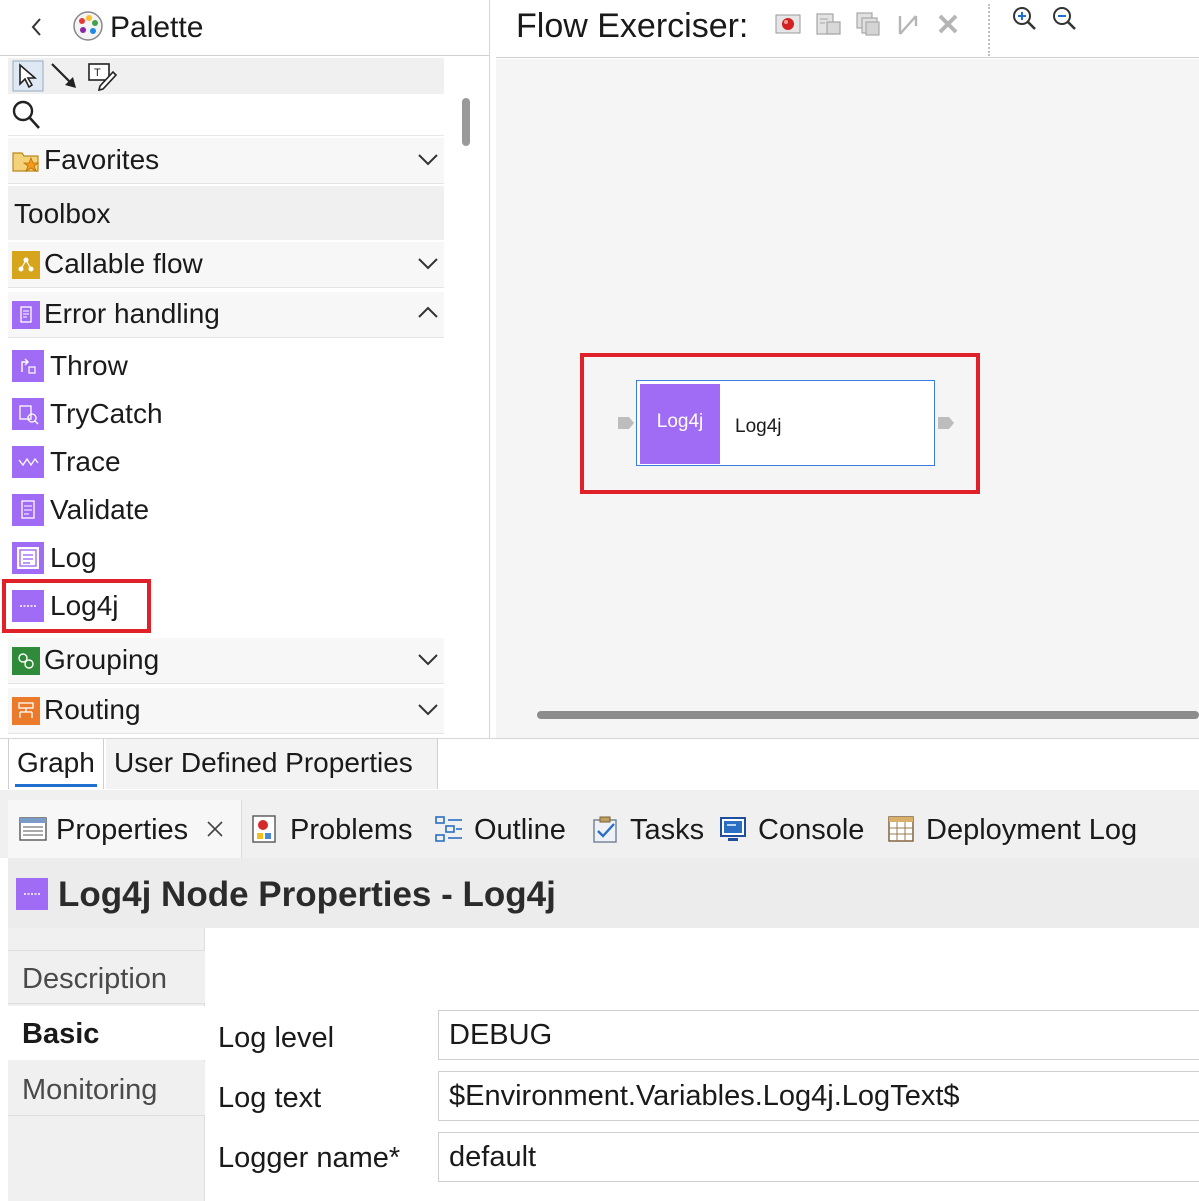 This screenshot has height=1201, width=1199. What do you see at coordinates (97, 73) in the screenshot?
I see `svg-text: T` at bounding box center [97, 73].